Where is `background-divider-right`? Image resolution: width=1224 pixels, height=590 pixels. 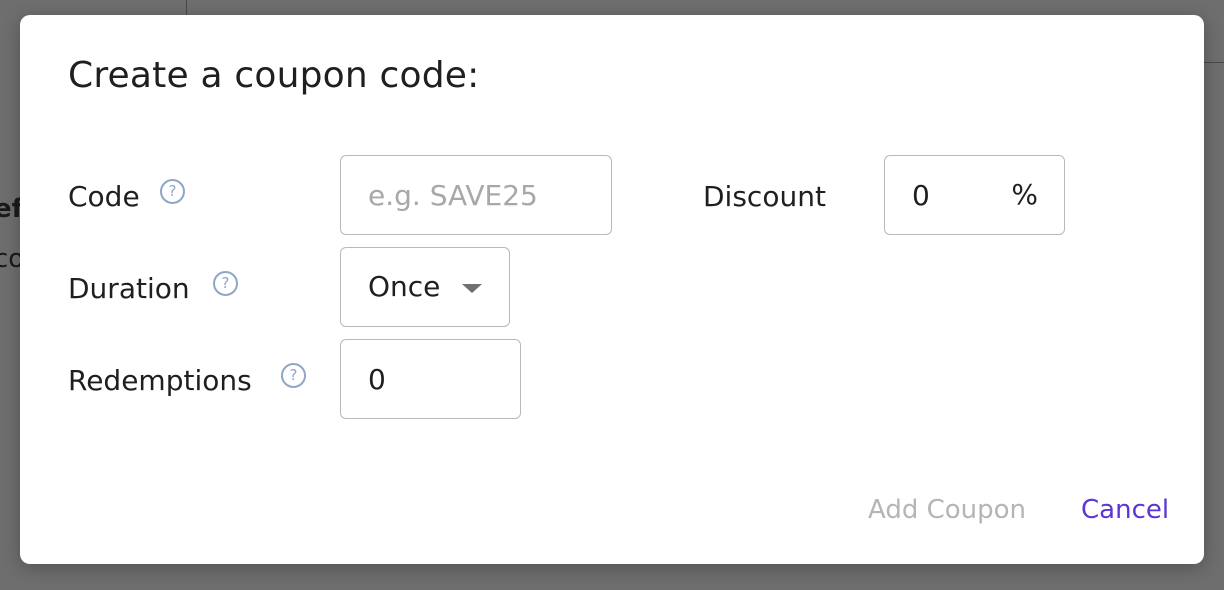 background-divider-right is located at coordinates (1214, 62).